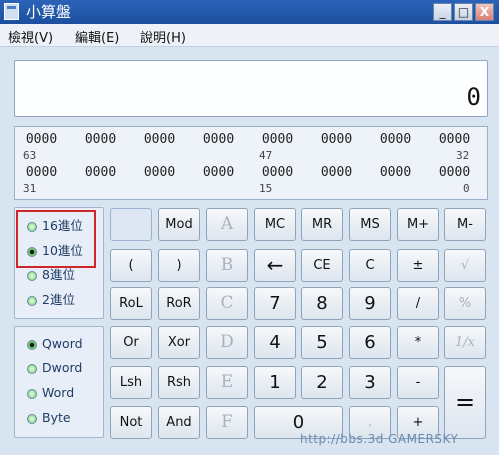  What do you see at coordinates (322, 265) in the screenshot?
I see `ce-button: CE` at bounding box center [322, 265].